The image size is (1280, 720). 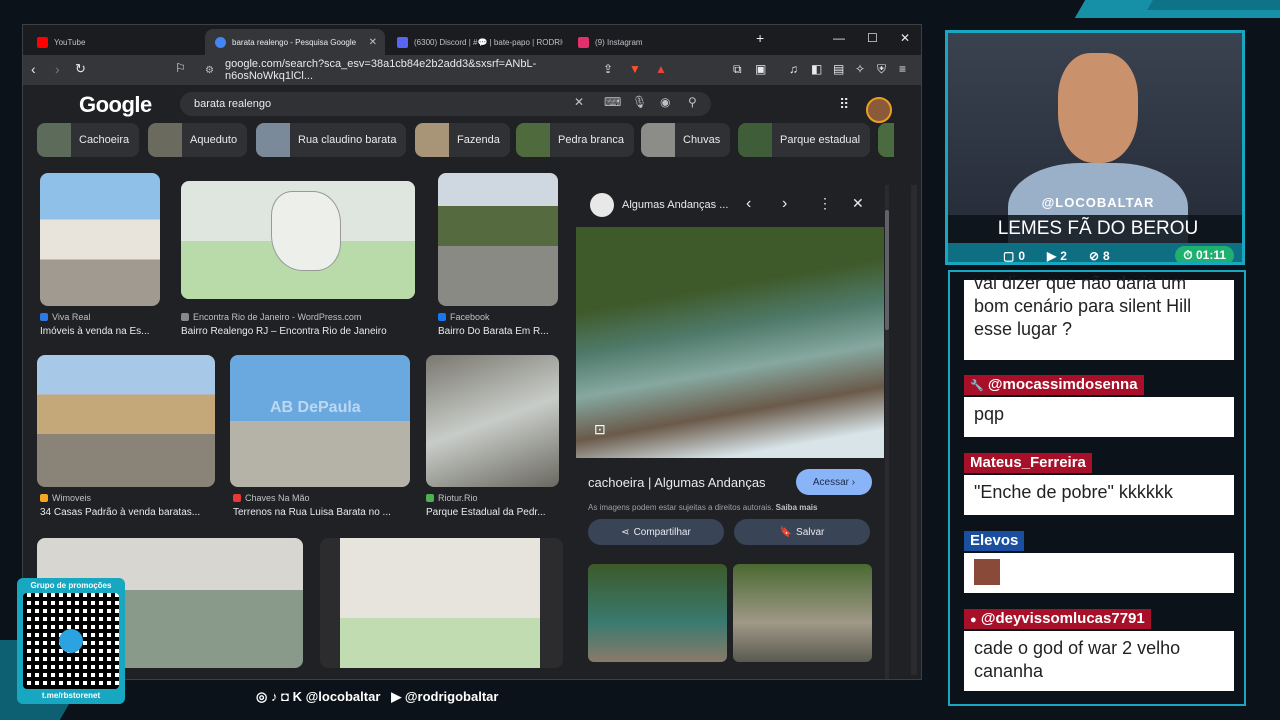 What do you see at coordinates (42, 42) in the screenshot?
I see `youtube-icon` at bounding box center [42, 42].